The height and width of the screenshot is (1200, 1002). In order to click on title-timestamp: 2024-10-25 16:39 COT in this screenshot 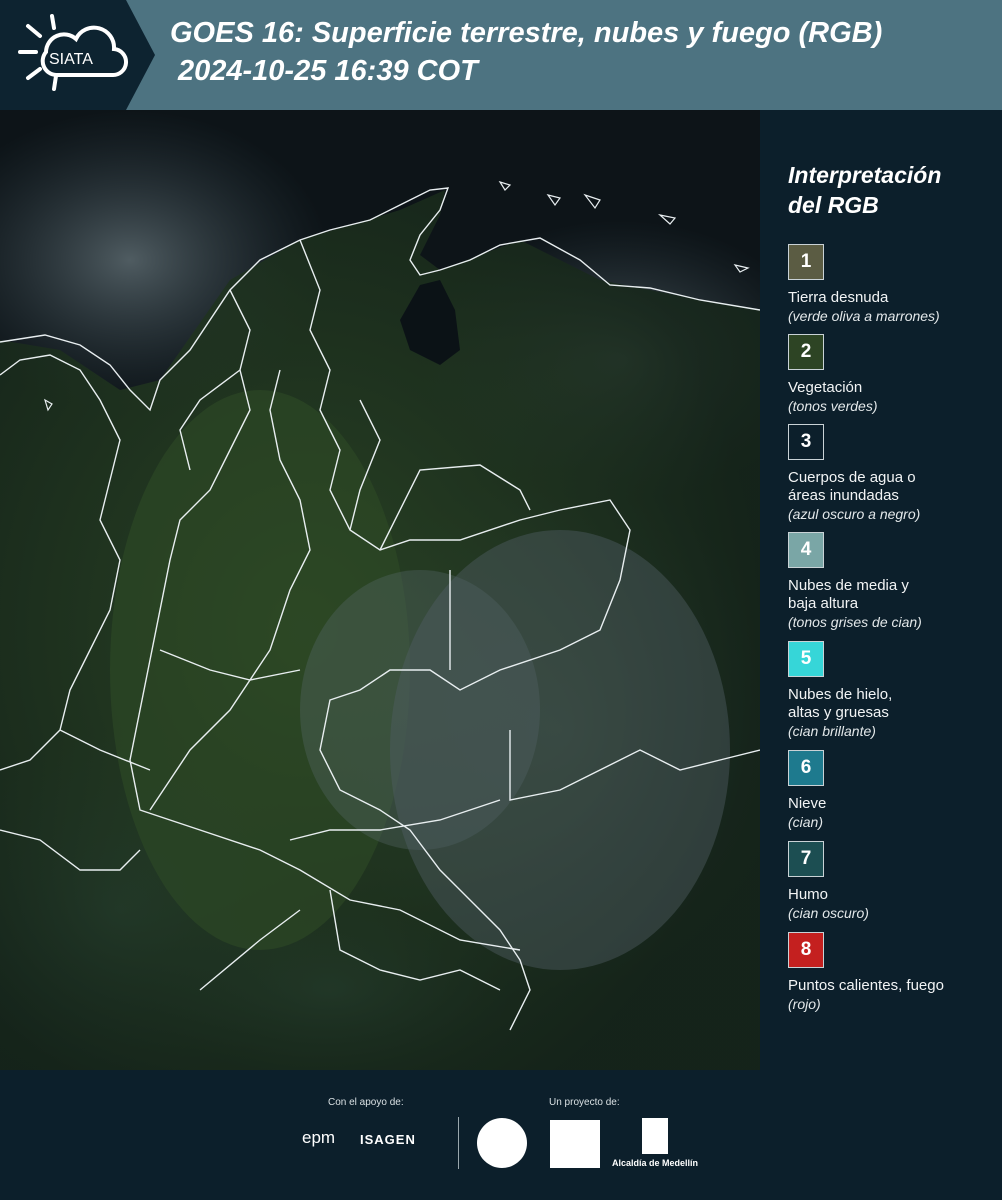, I will do `click(328, 71)`.